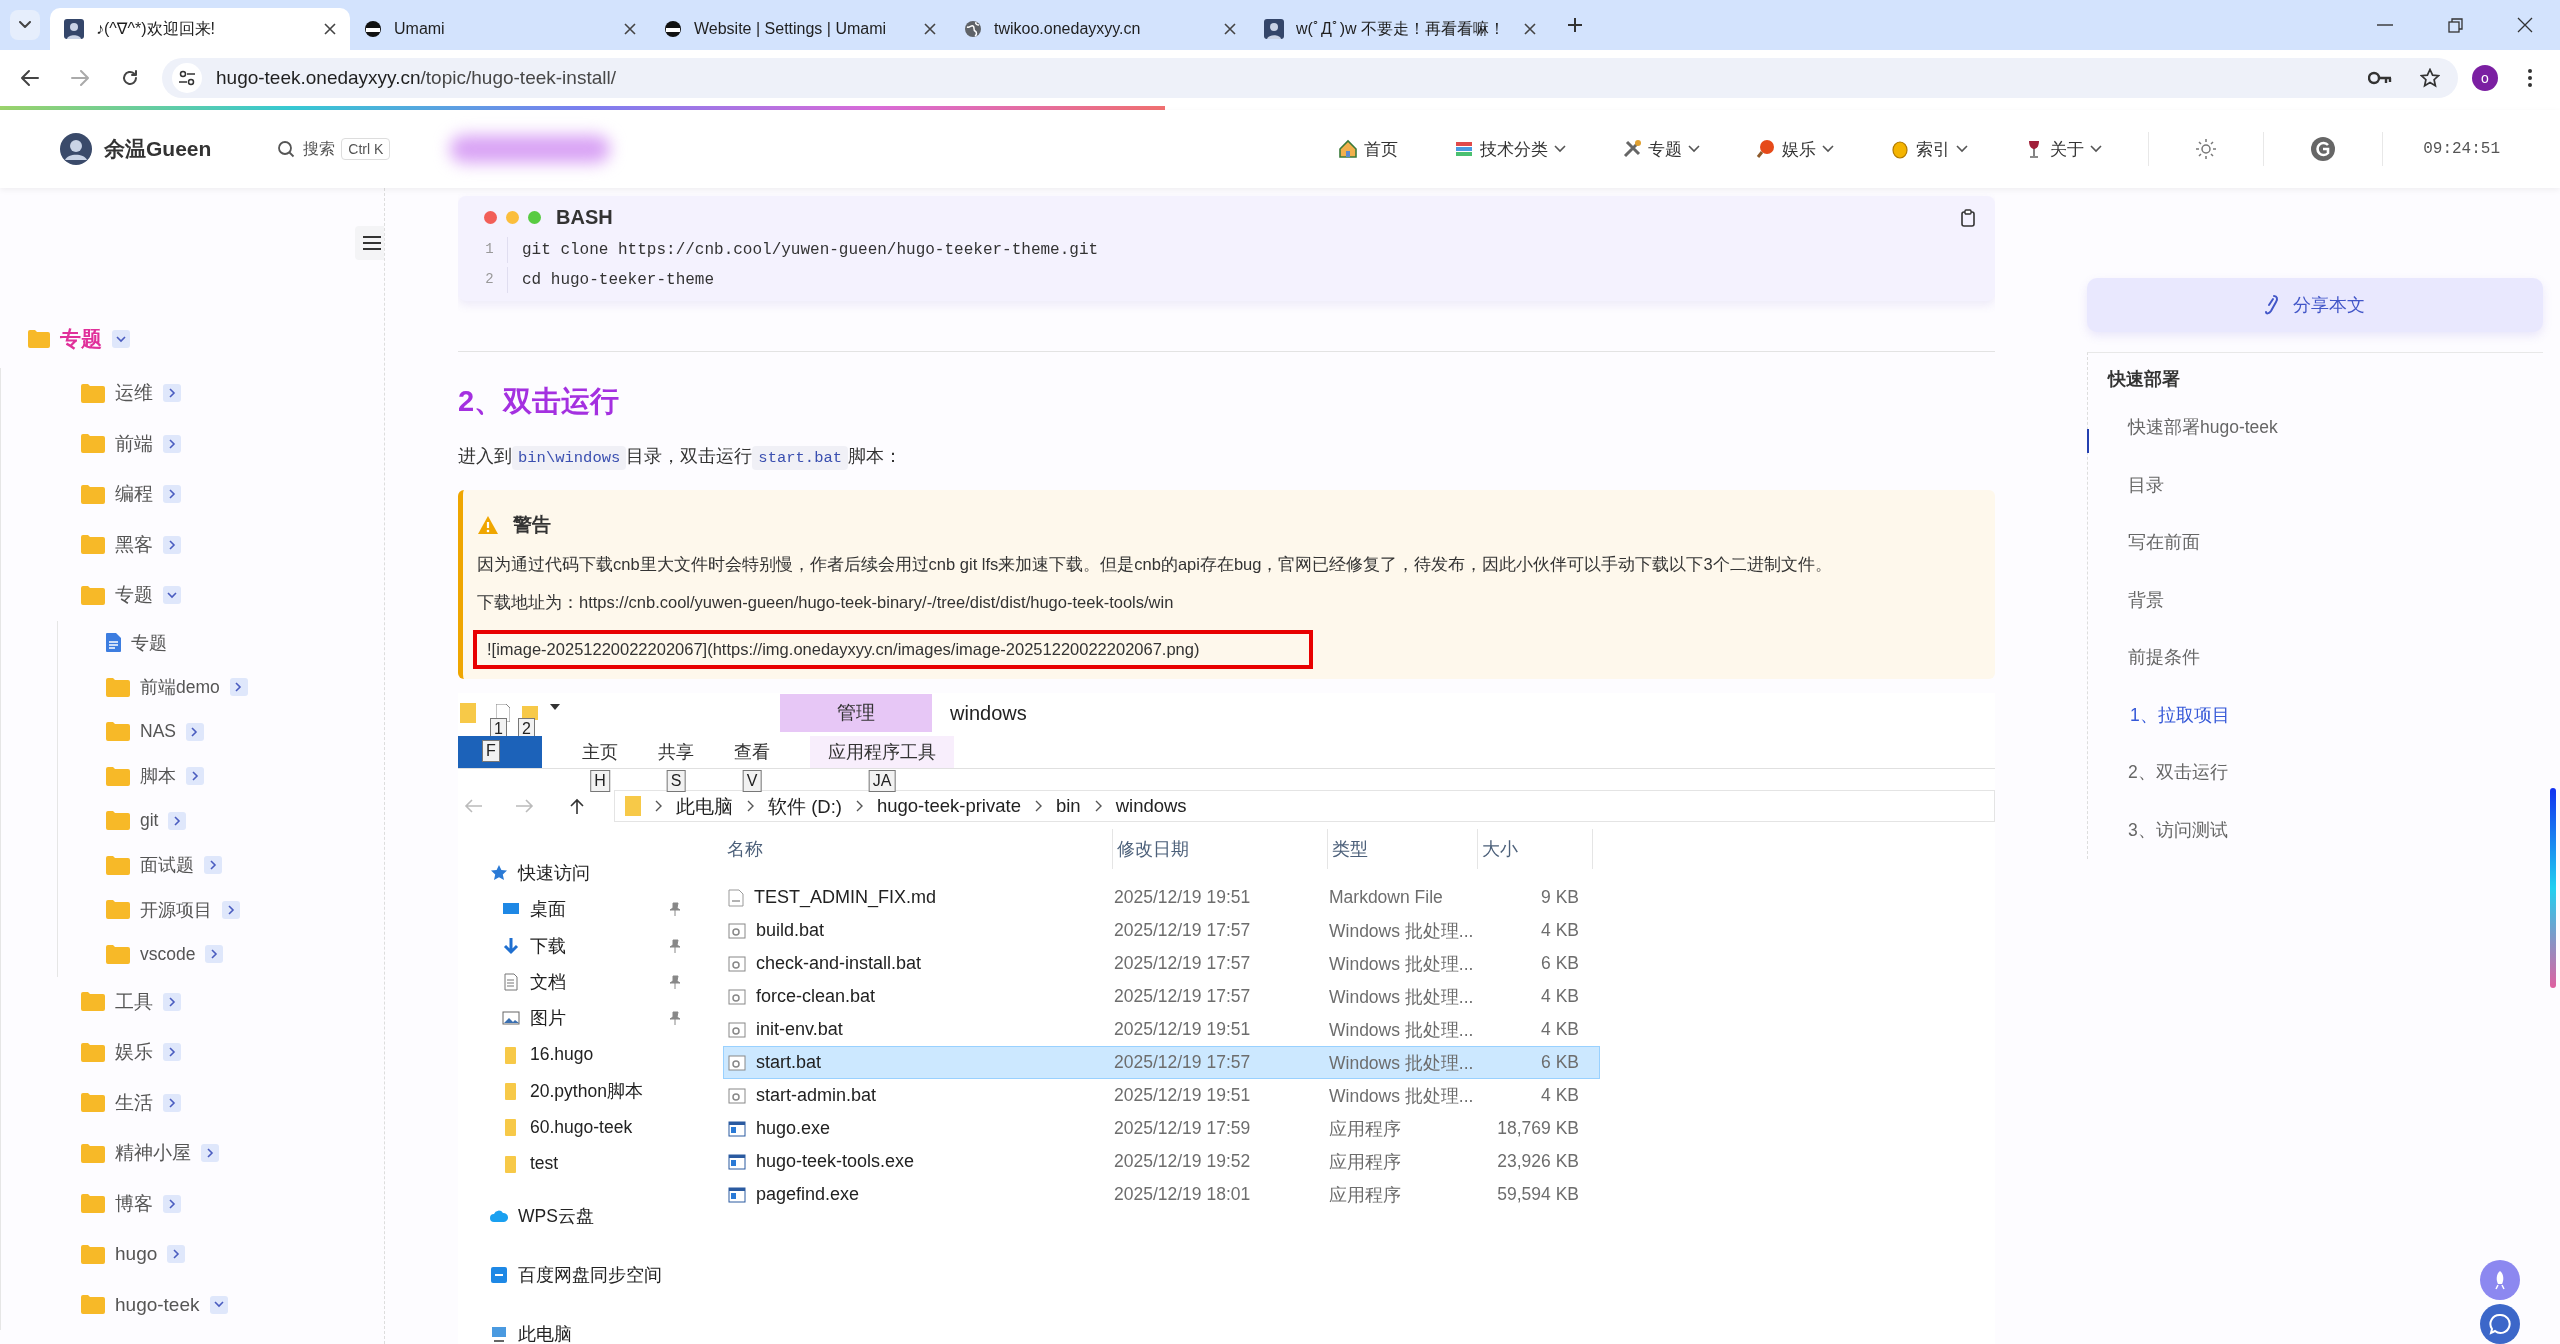 The image size is (2560, 1344). What do you see at coordinates (592, 982) in the screenshot?
I see `nav-pane-item: 文档` at bounding box center [592, 982].